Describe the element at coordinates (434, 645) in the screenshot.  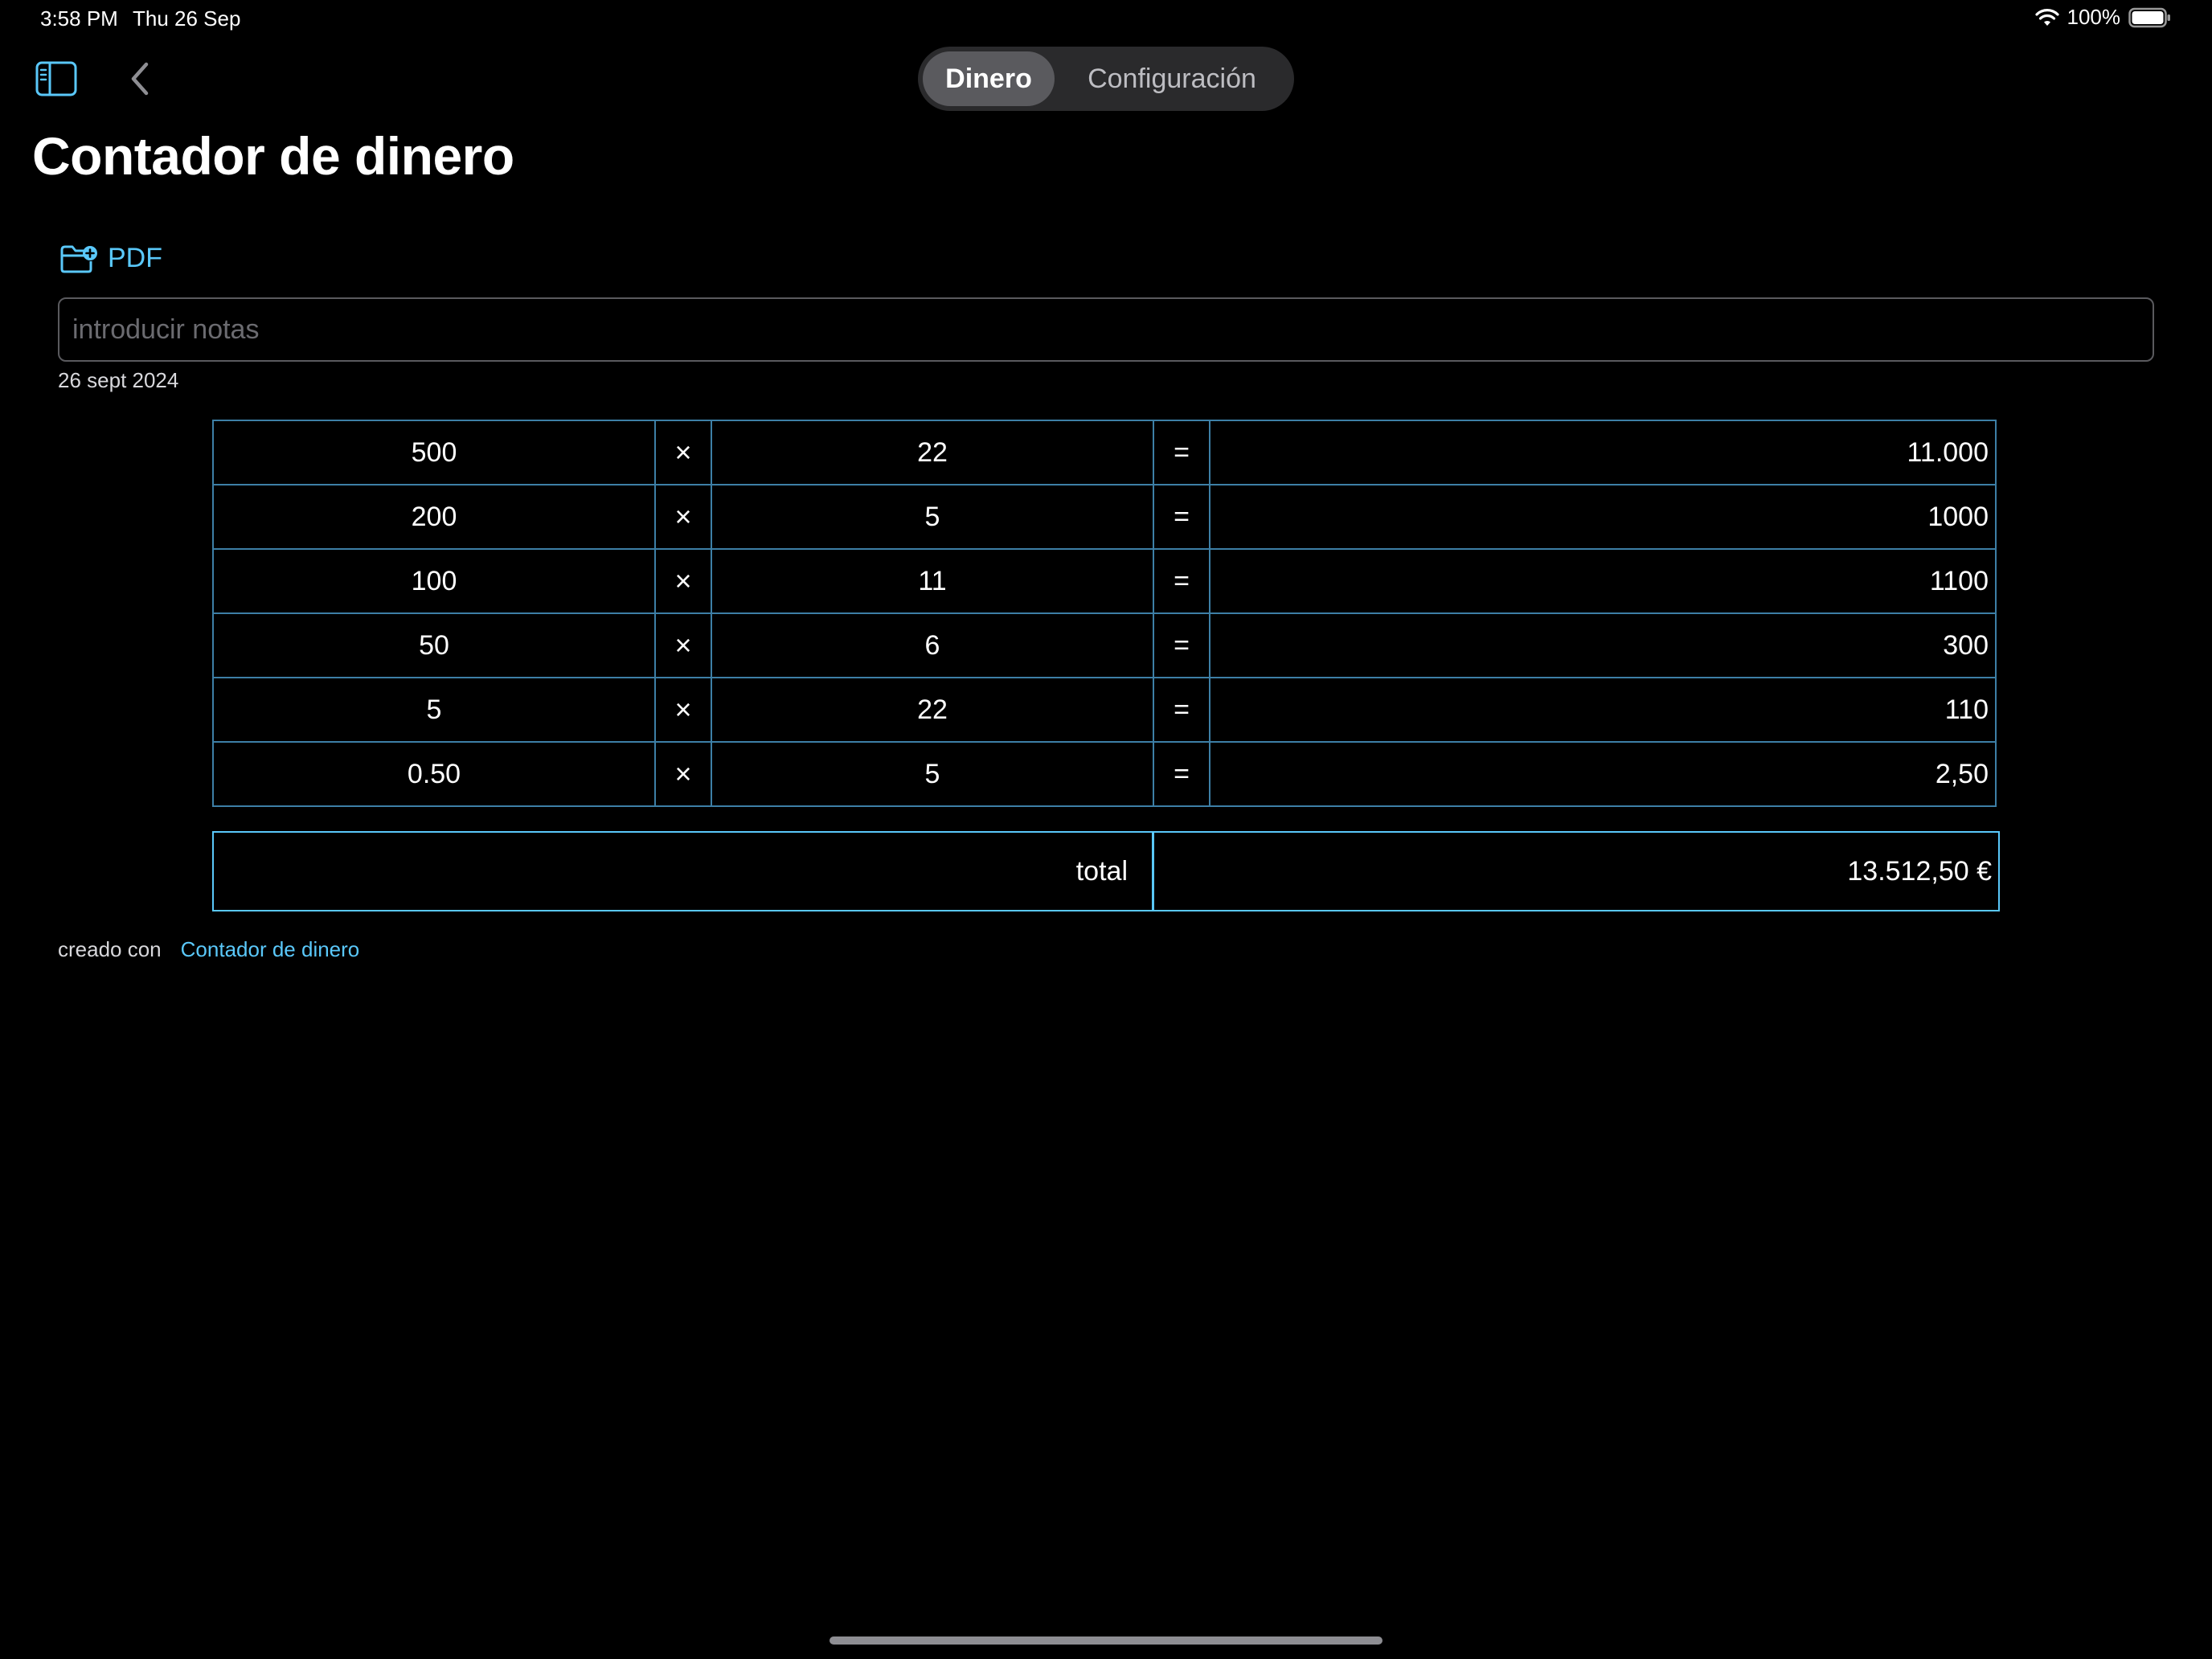
I see `denomination-cell: 50` at that location.